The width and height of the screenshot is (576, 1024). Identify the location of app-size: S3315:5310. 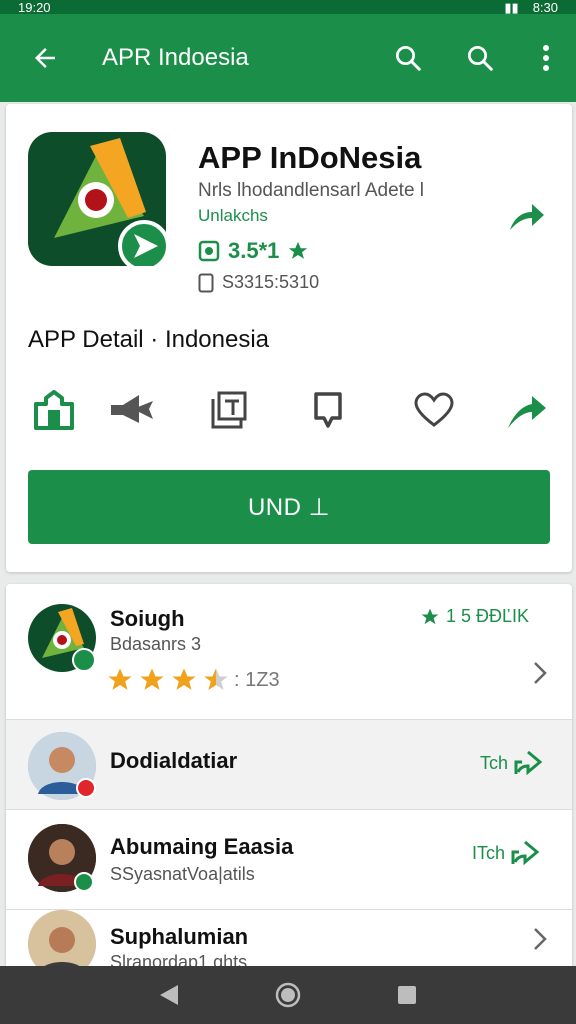
(258, 282).